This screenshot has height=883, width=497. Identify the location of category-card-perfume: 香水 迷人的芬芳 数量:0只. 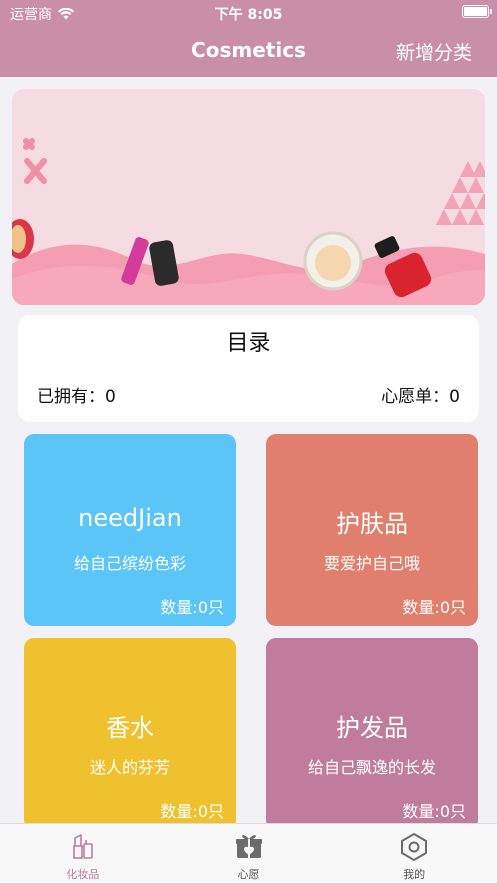
(130, 734).